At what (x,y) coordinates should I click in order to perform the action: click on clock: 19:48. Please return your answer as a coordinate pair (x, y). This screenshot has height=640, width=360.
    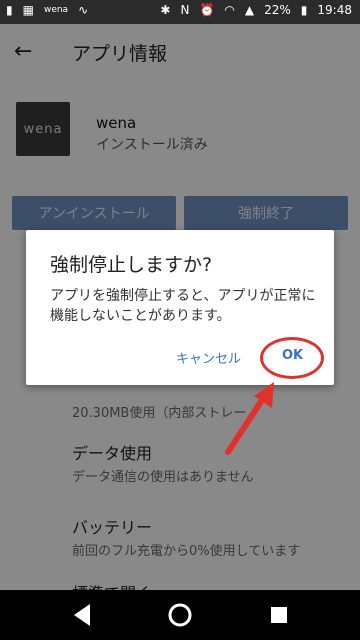
    Looking at the image, I should click on (334, 10).